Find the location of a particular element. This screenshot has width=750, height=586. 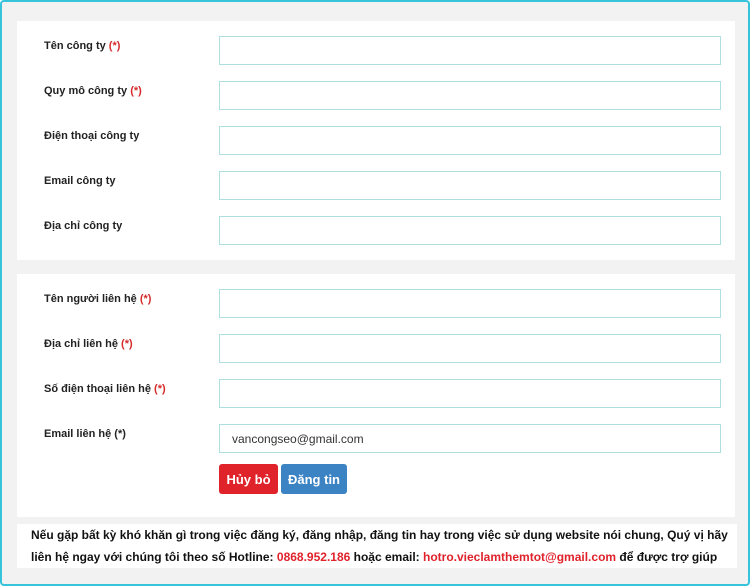

company-phone-row: Điện thoại công ty is located at coordinates (376, 141).